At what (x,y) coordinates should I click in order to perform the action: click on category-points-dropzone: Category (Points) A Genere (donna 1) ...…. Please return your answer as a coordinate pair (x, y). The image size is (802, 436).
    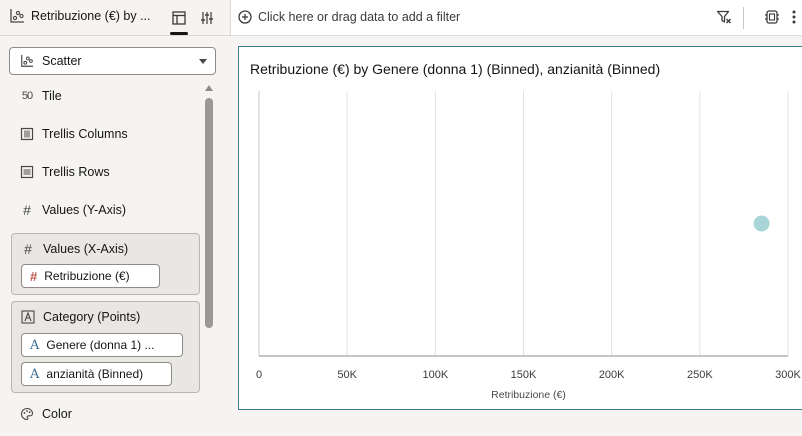
    Looking at the image, I should click on (105, 347).